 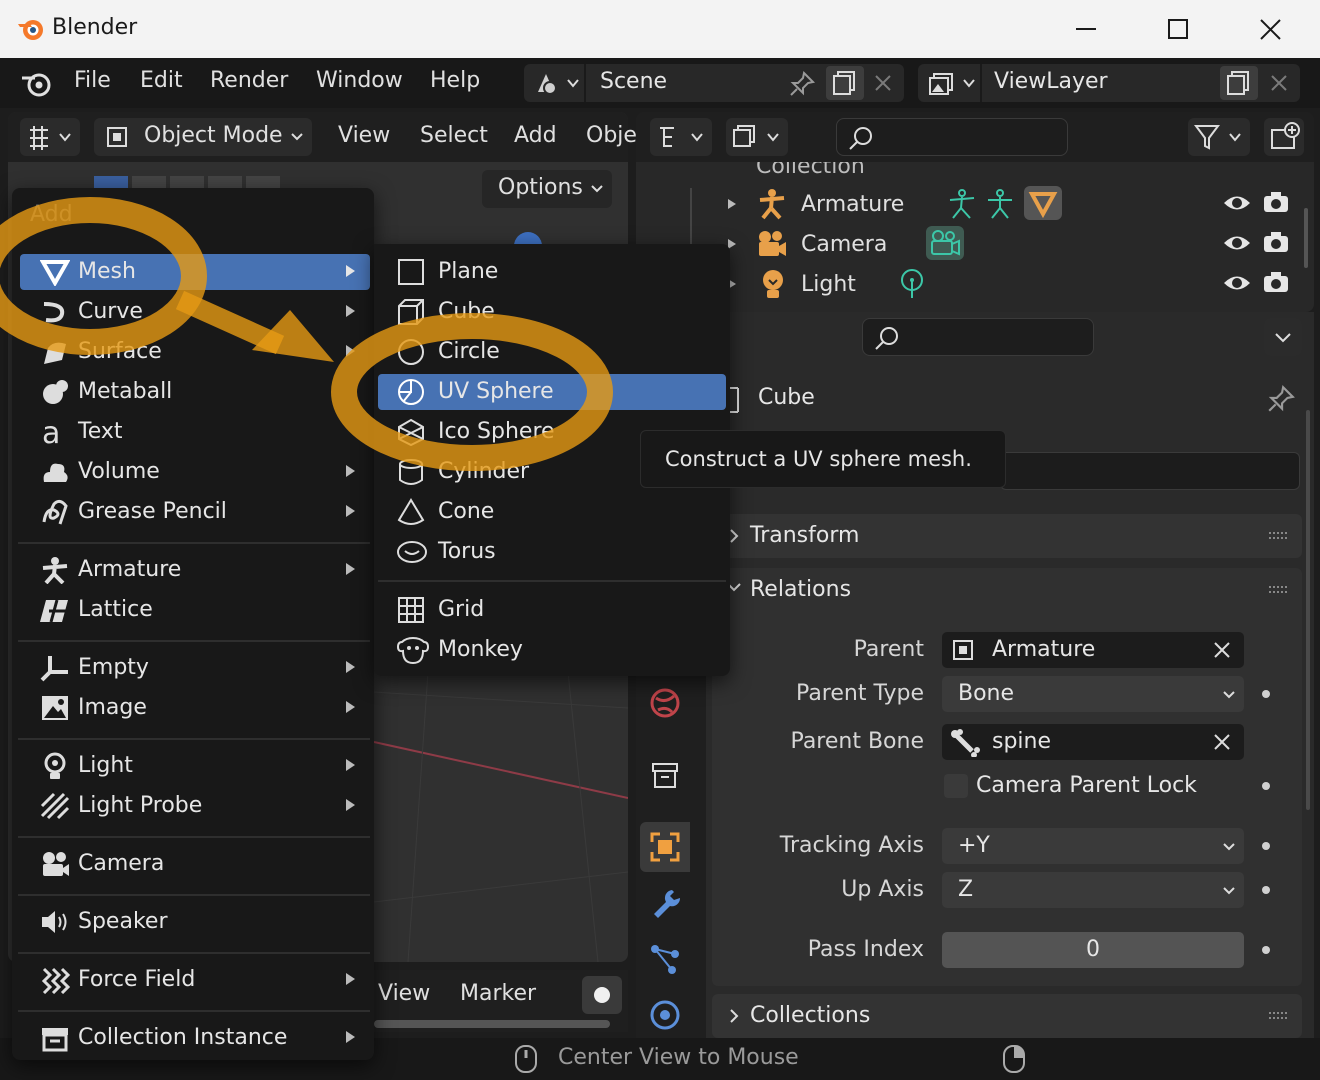 I want to click on menu-item-armature: Armature, so click(x=195, y=570).